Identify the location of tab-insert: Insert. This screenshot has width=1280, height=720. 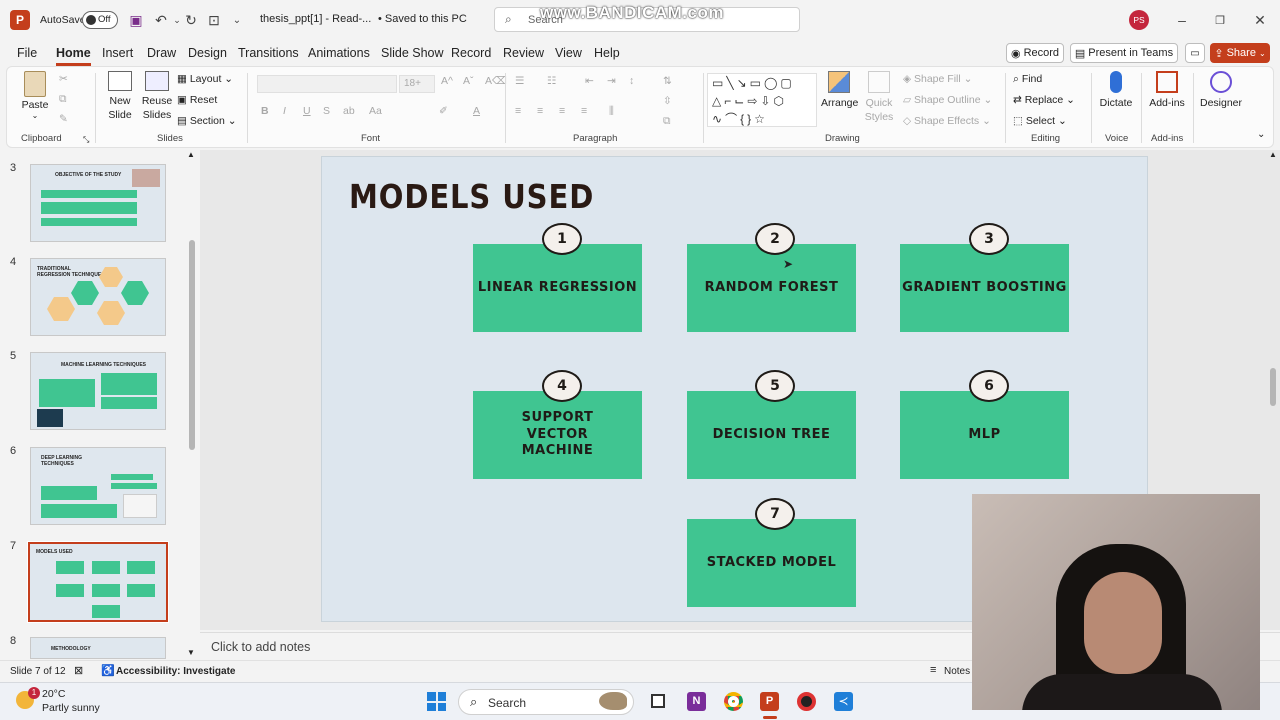
(117, 53).